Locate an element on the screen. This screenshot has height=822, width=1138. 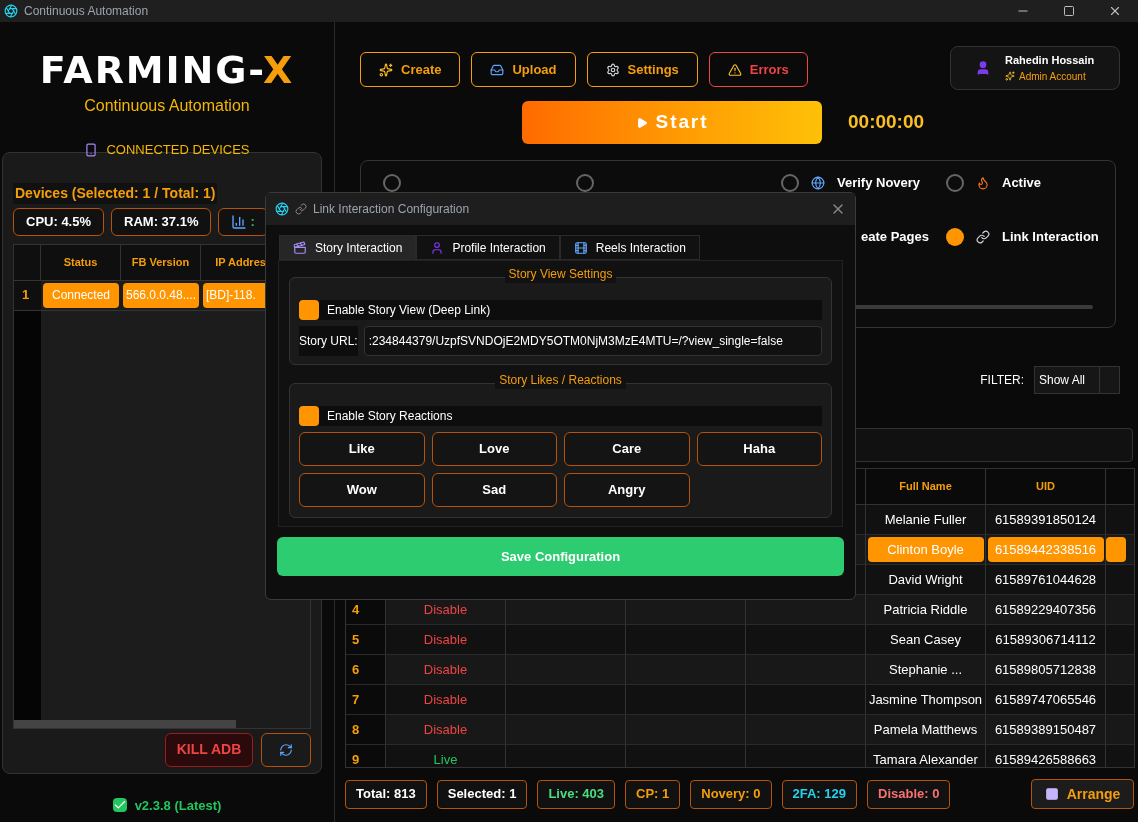
dialog-tab: Profile Interaction is located at coordinates (488, 247).